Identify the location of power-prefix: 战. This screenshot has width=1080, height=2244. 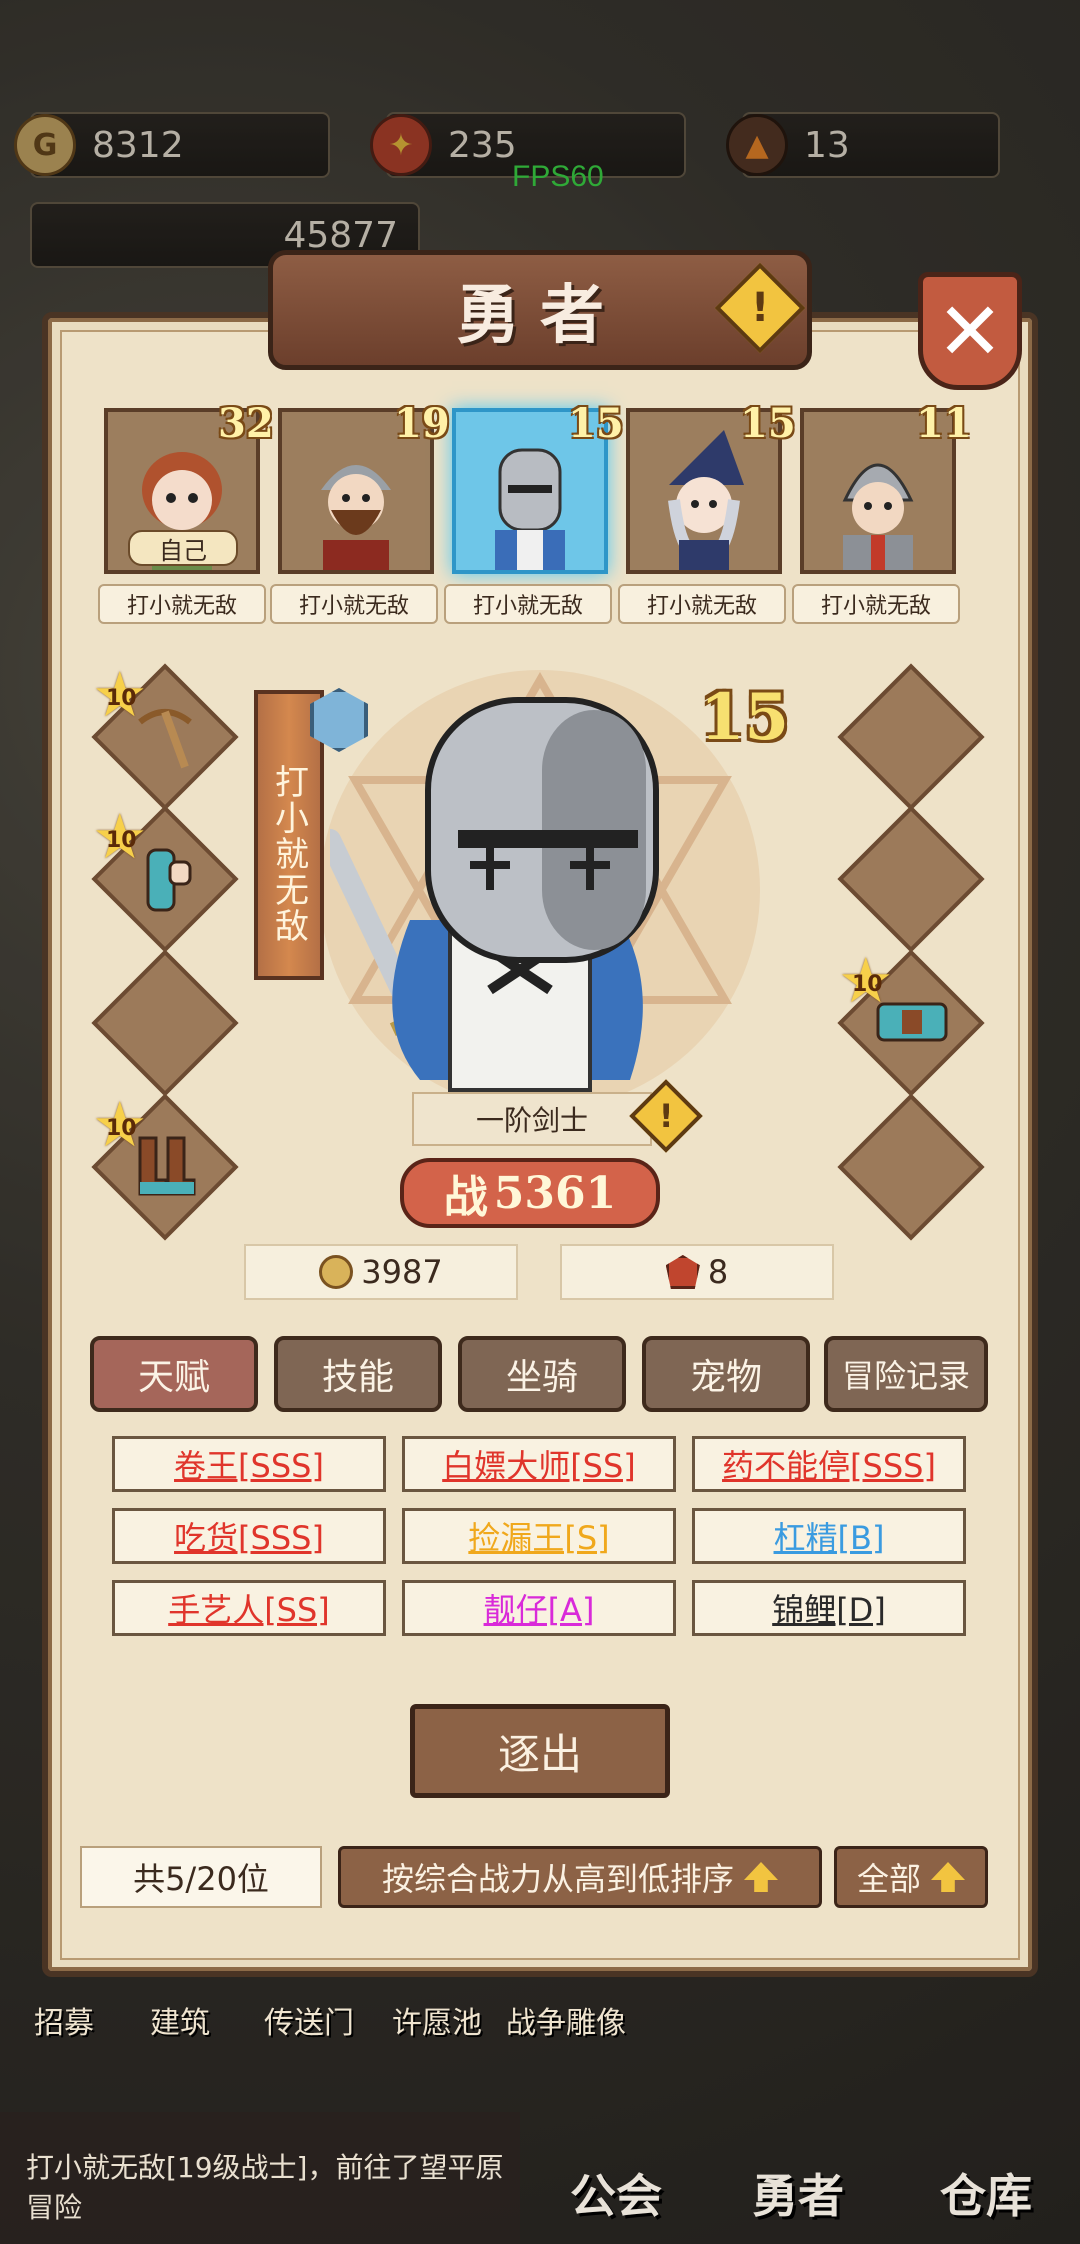
(465, 1197).